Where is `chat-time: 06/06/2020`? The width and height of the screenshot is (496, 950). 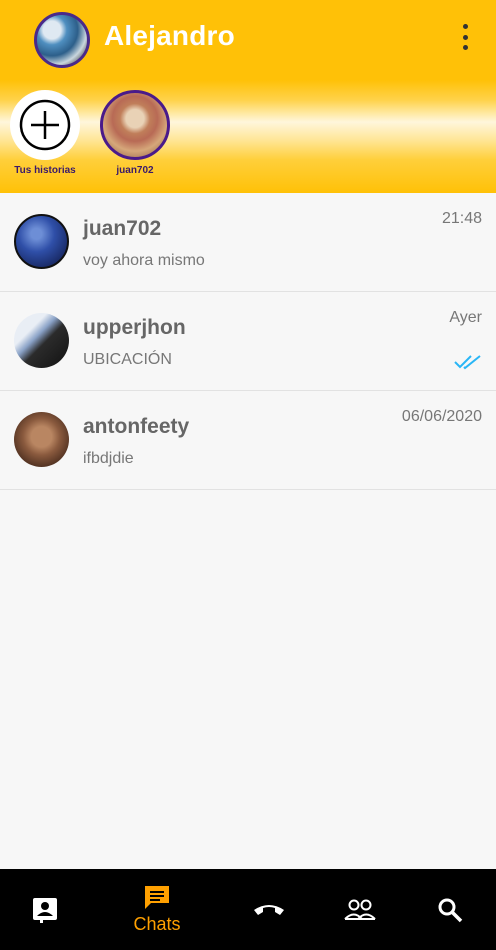 chat-time: 06/06/2020 is located at coordinates (441, 416).